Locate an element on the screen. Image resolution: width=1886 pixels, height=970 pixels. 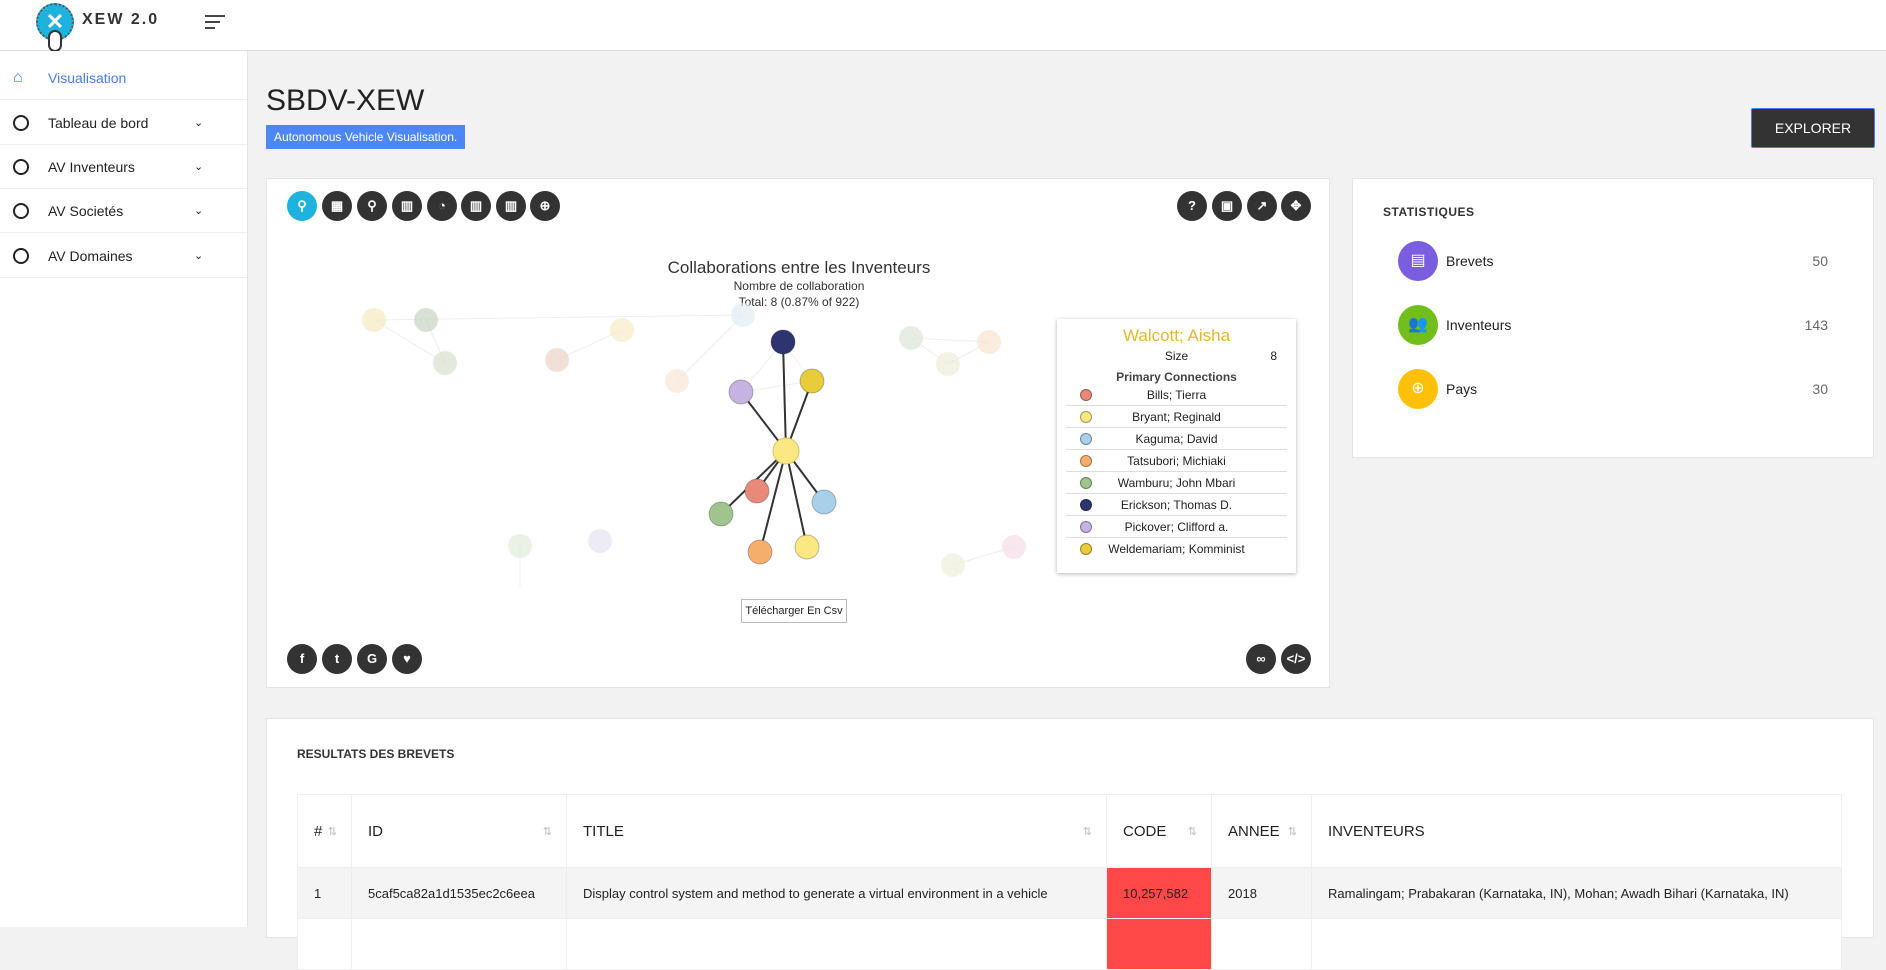
users-icon: 👥 is located at coordinates (1418, 325).